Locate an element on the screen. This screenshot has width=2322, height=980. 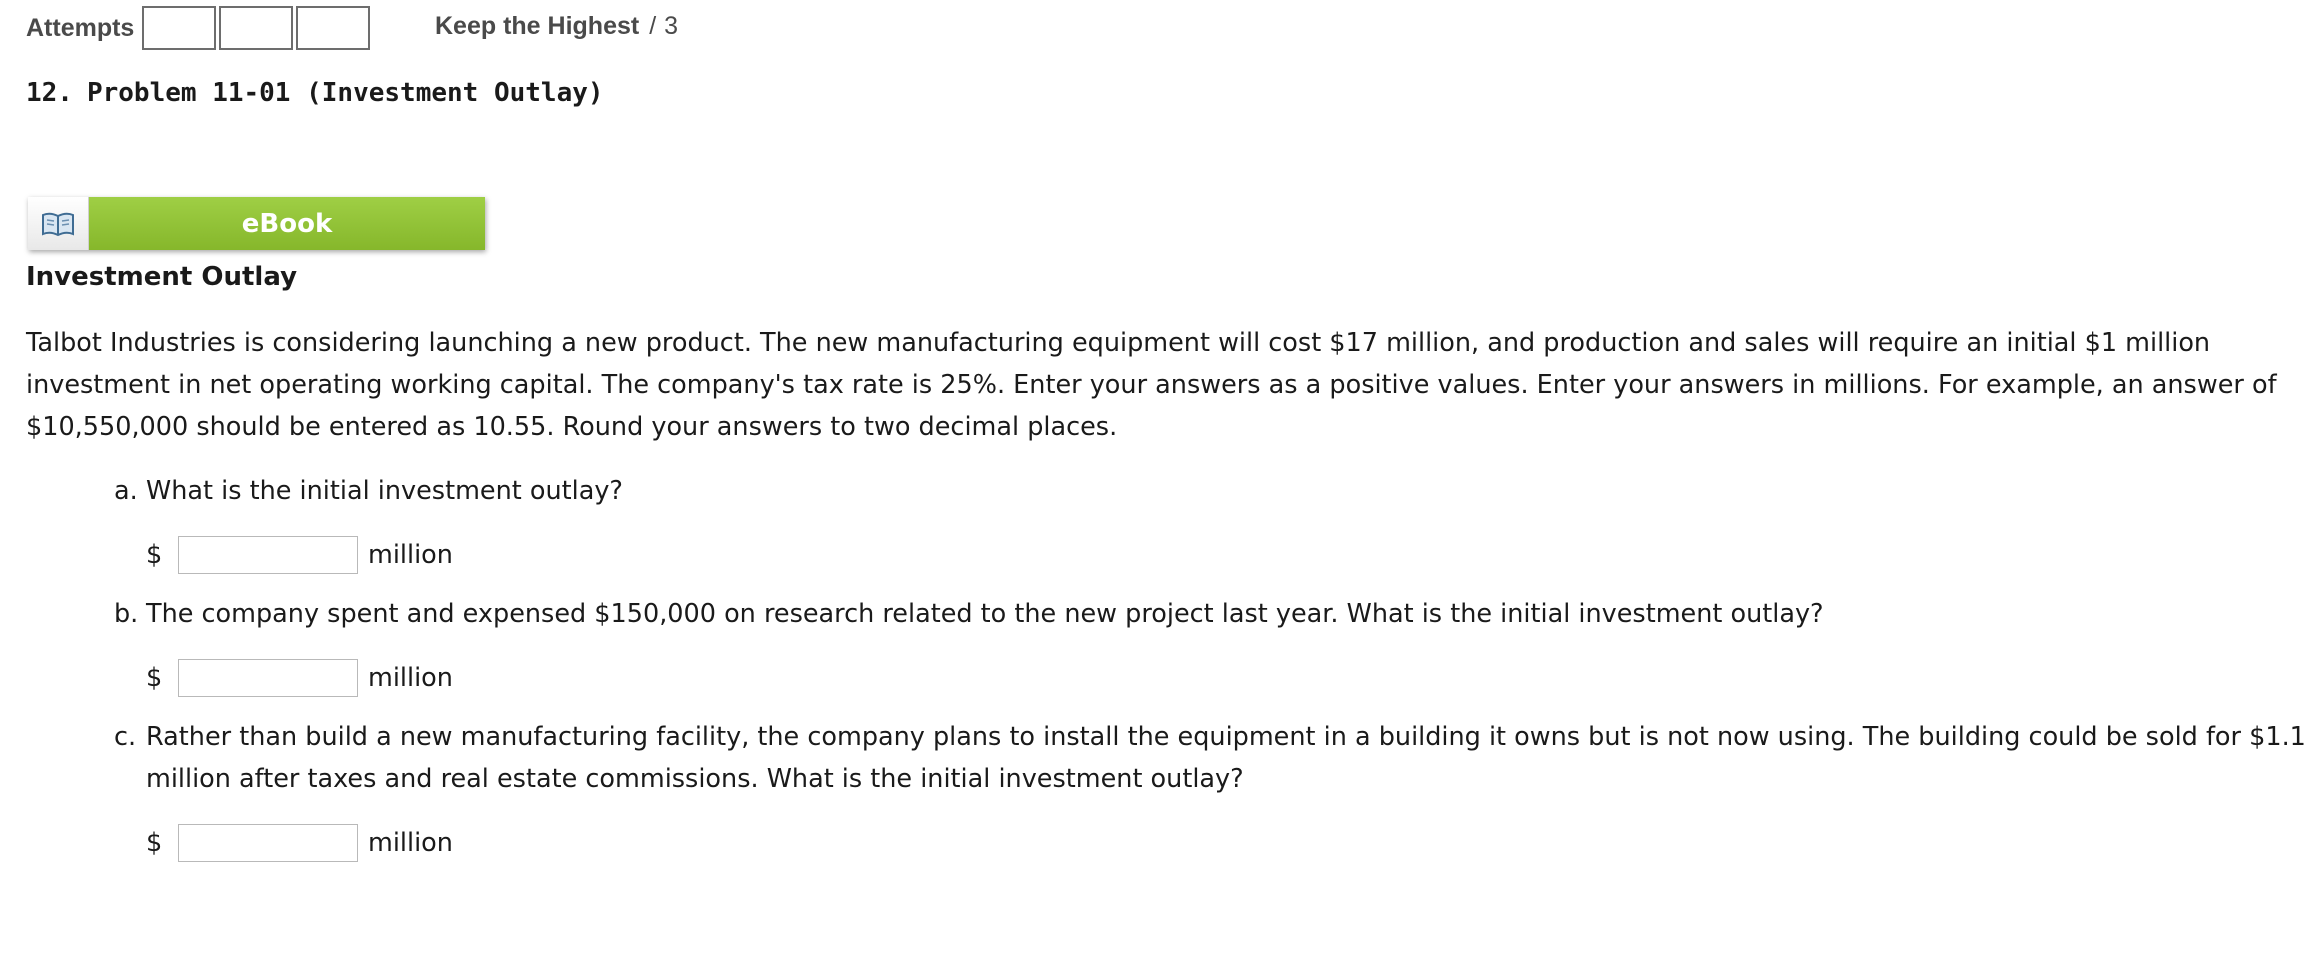
keep-highest-slash: / is located at coordinates (653, 26).